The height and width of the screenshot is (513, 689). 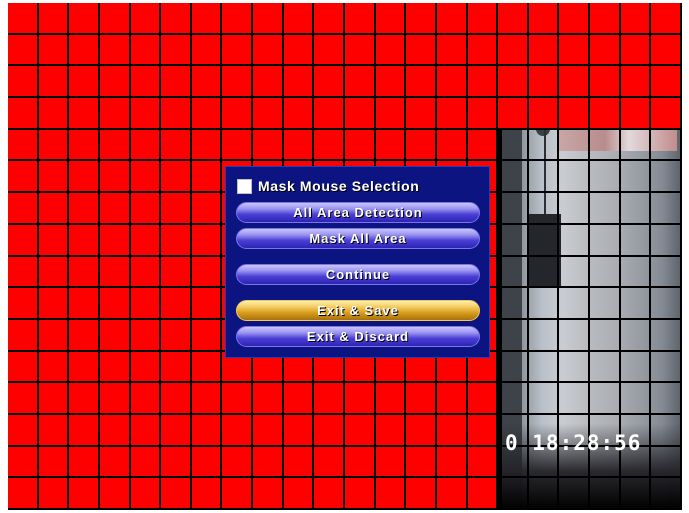 I want to click on mask-mouse-selection-checkbox, so click(x=244, y=186).